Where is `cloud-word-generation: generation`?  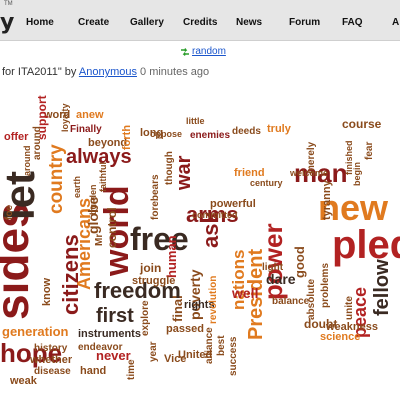
cloud-word-generation: generation is located at coordinates (35, 331).